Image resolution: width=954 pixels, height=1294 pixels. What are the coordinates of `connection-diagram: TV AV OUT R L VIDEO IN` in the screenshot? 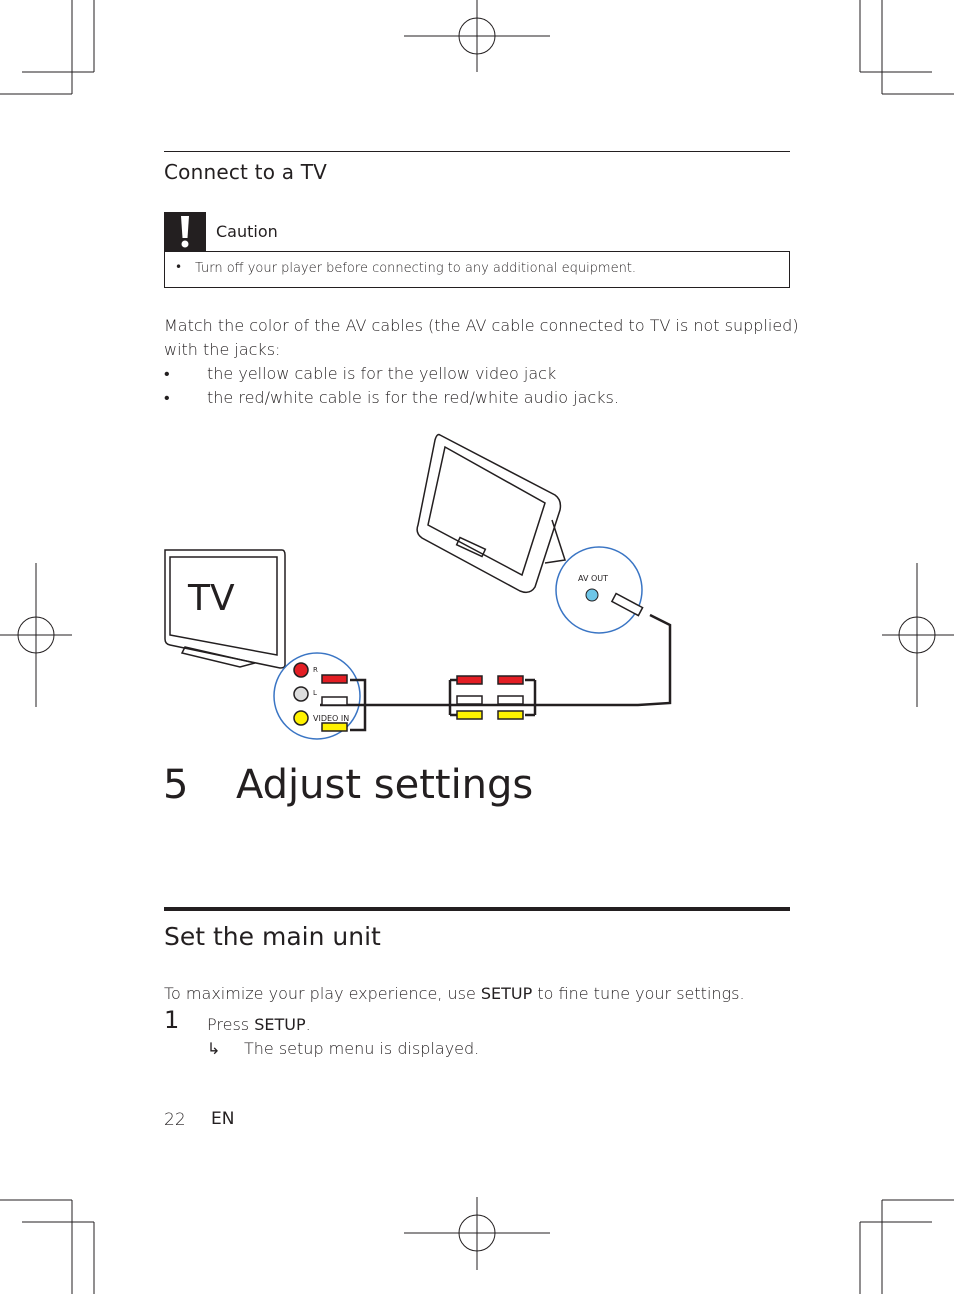 It's located at (418, 586).